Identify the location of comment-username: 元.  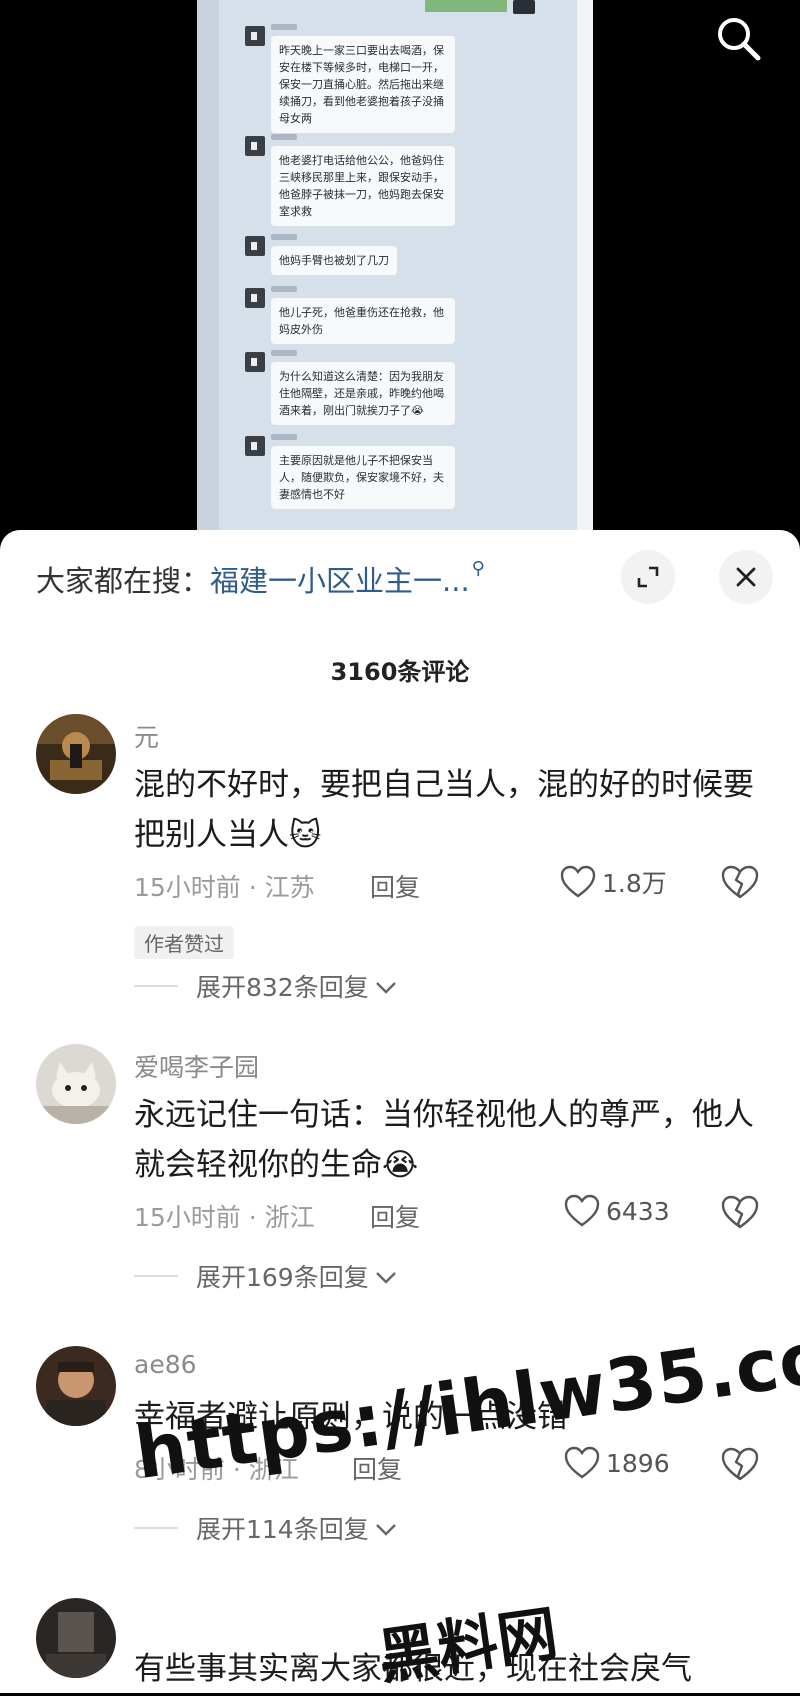
(146, 736).